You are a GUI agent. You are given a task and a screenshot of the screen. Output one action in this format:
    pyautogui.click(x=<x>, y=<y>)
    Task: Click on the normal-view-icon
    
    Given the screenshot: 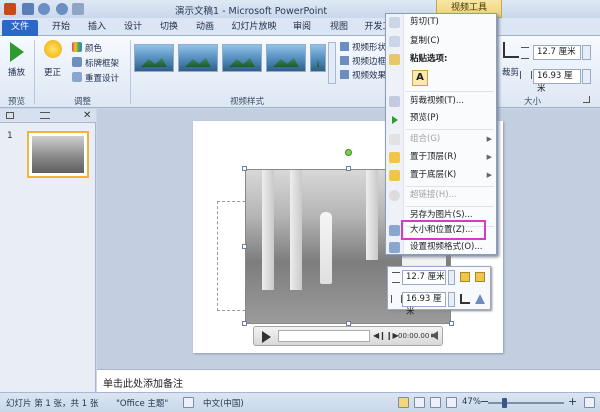 What is the action you would take?
    pyautogui.click(x=403, y=402)
    